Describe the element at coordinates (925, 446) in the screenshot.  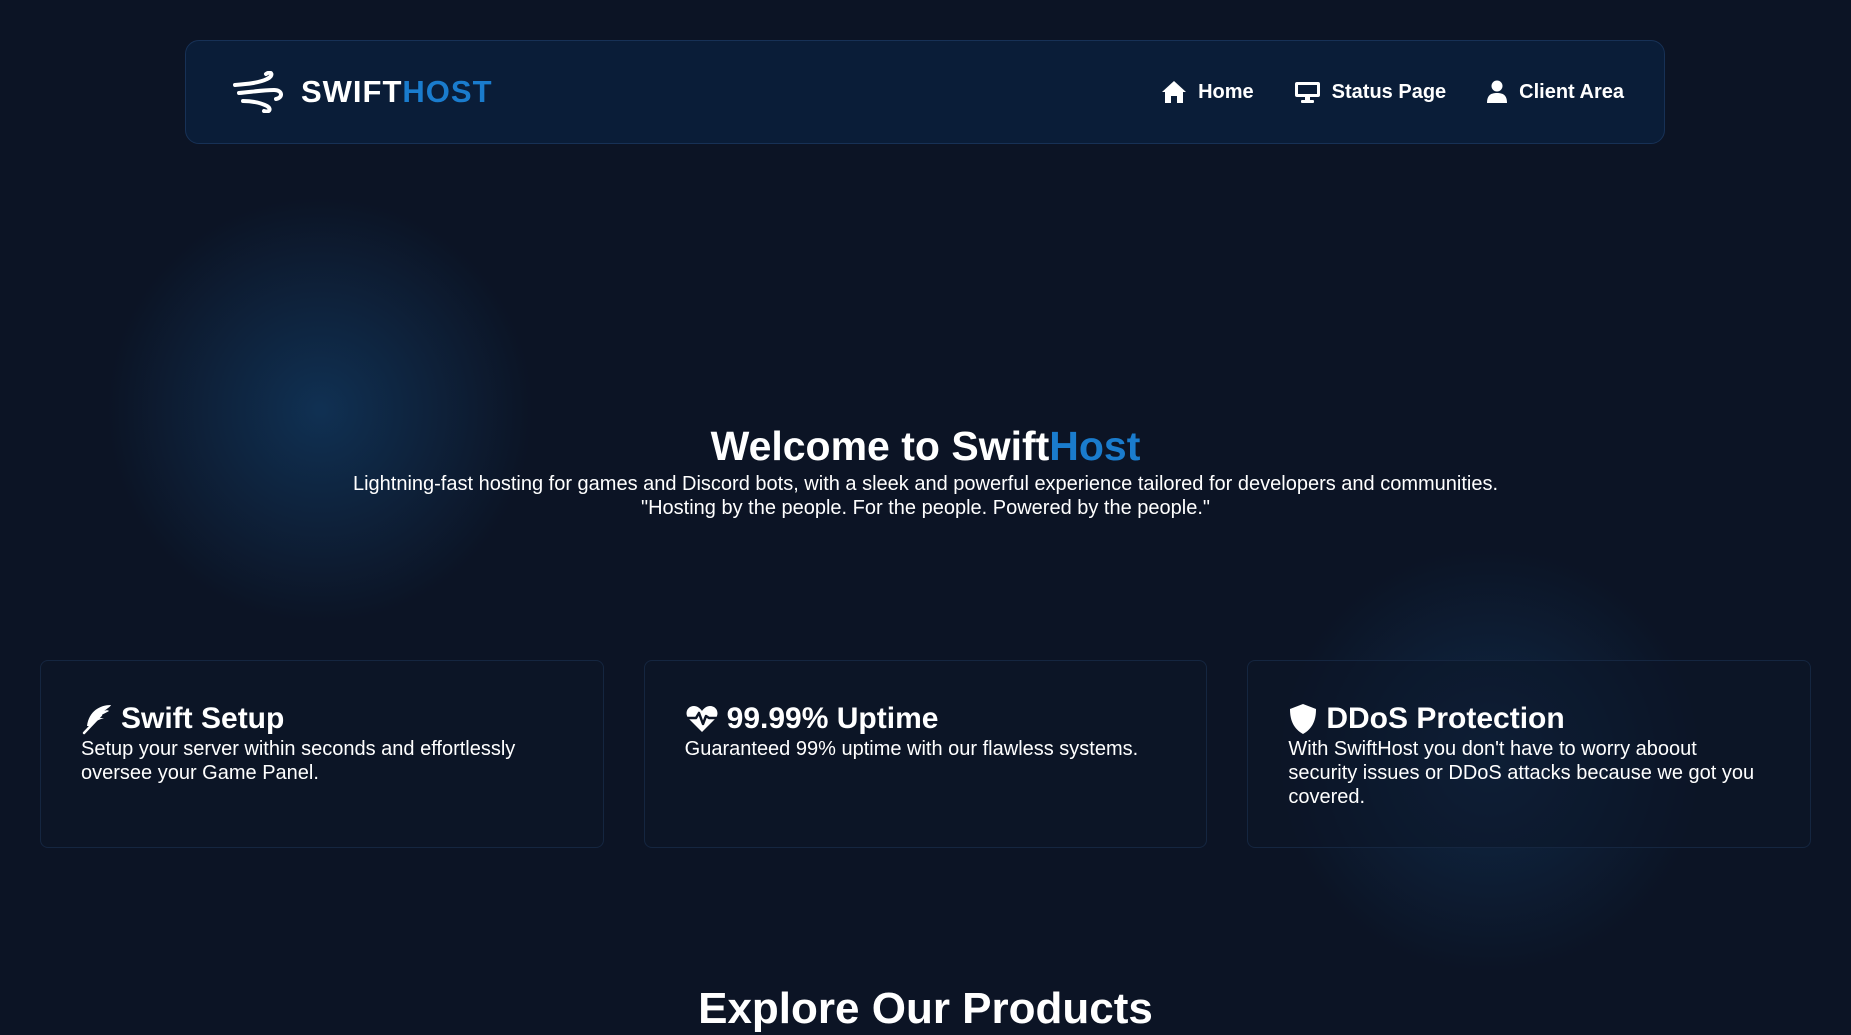
I see `hero-title: Welcome to SwiftHost` at that location.